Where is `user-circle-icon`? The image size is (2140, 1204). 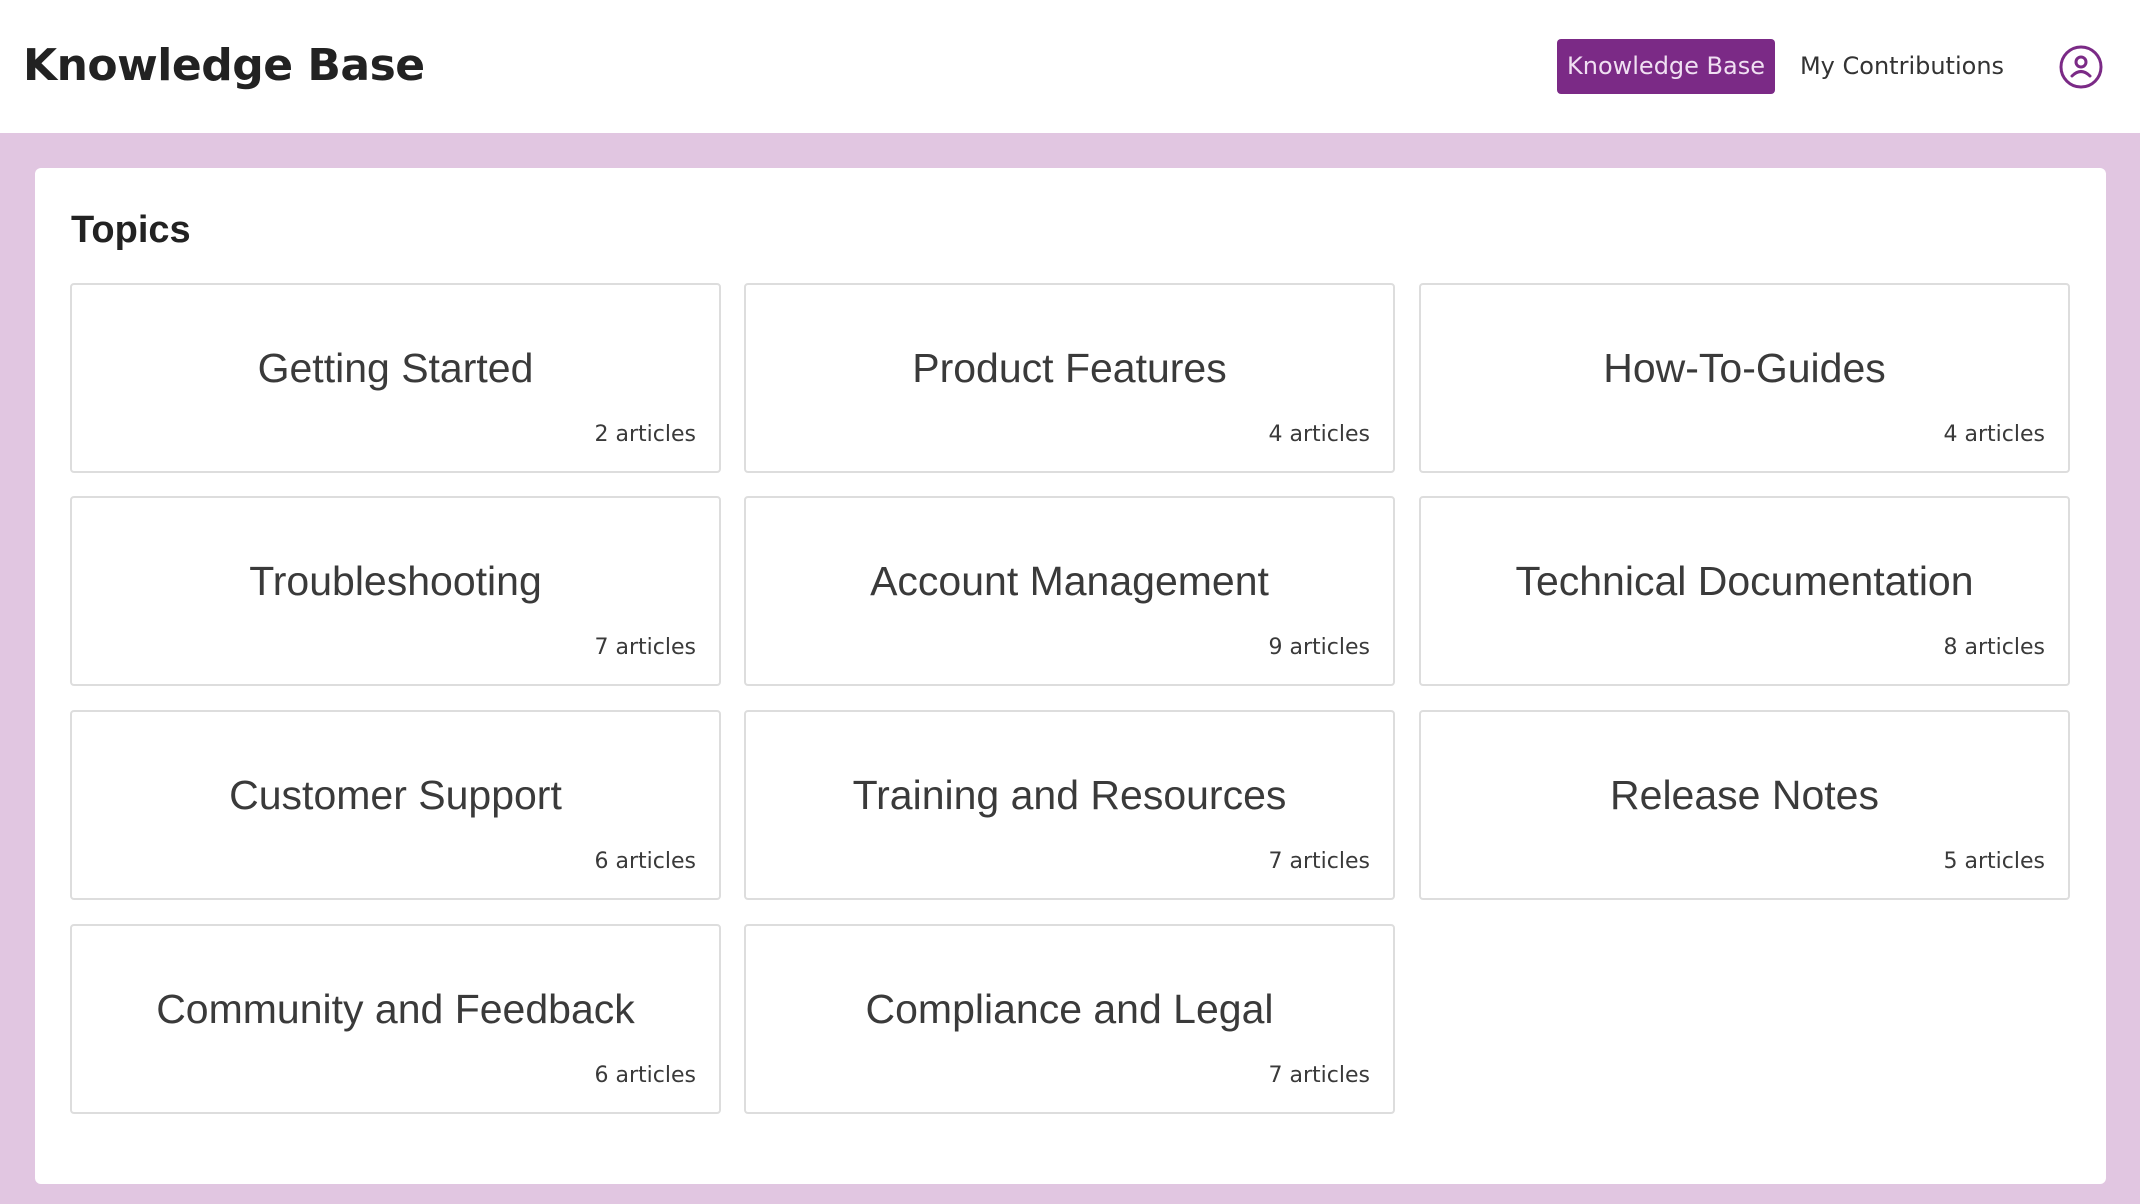 user-circle-icon is located at coordinates (2081, 67).